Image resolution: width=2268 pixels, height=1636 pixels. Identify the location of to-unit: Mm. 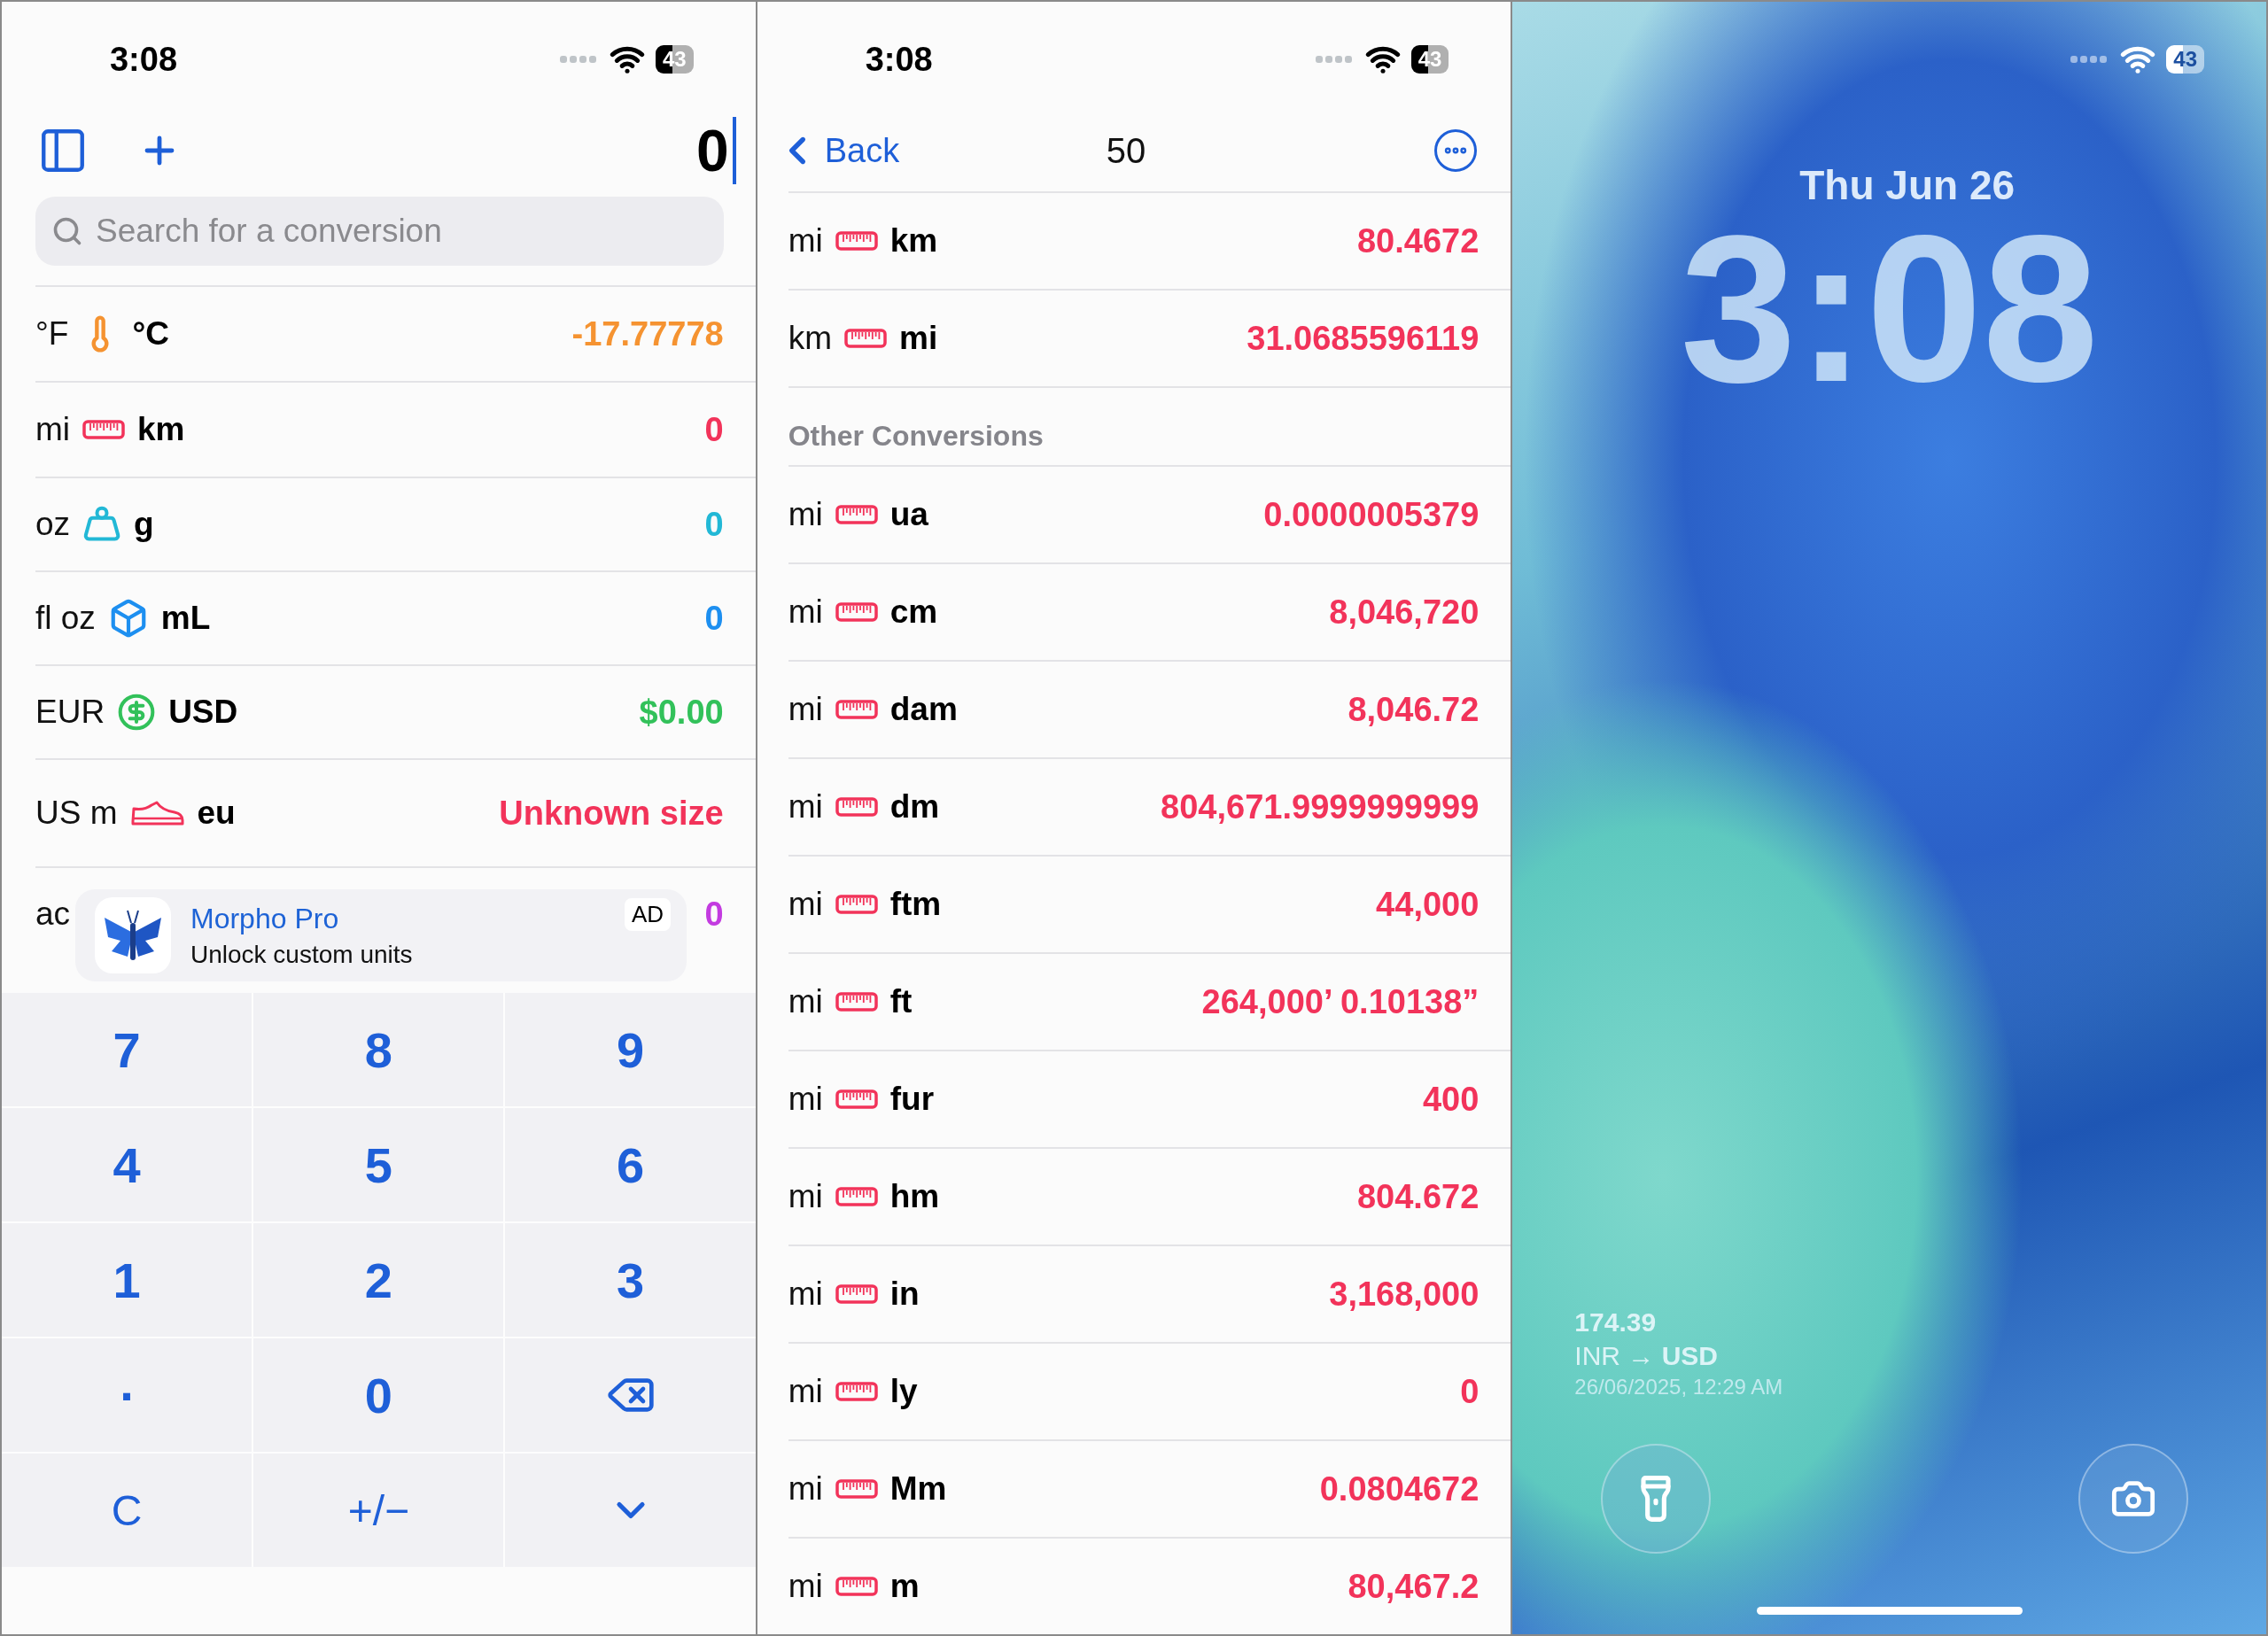
(918, 1489).